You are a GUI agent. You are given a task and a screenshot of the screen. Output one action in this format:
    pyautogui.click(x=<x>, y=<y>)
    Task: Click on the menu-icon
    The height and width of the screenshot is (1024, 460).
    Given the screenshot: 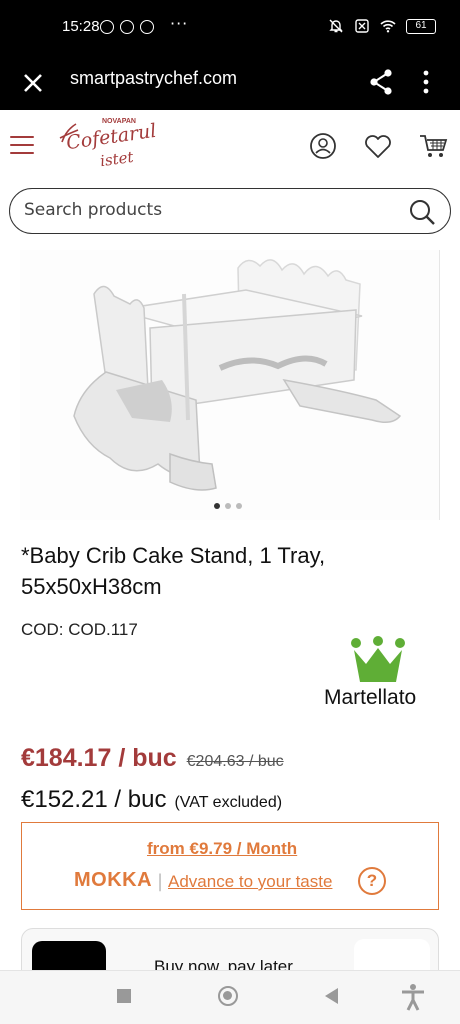 What is the action you would take?
    pyautogui.click(x=22, y=146)
    